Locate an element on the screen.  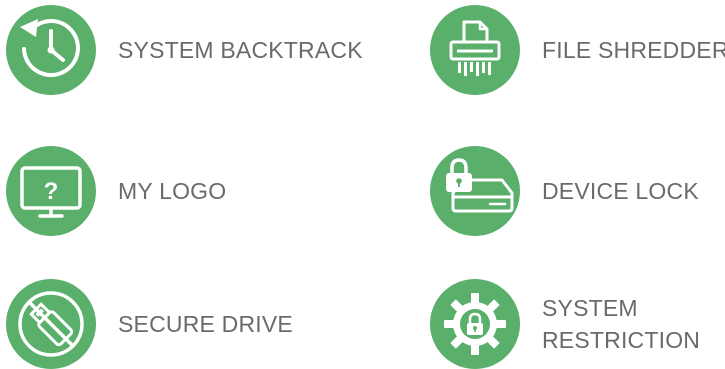
feature-label: MY LOGO is located at coordinates (172, 191).